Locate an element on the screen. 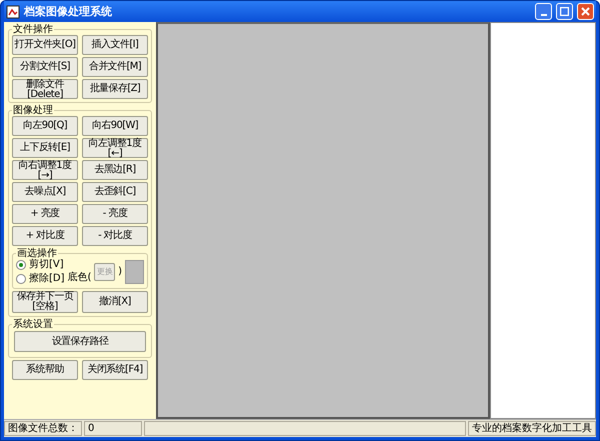  app-icon is located at coordinates (13, 11).